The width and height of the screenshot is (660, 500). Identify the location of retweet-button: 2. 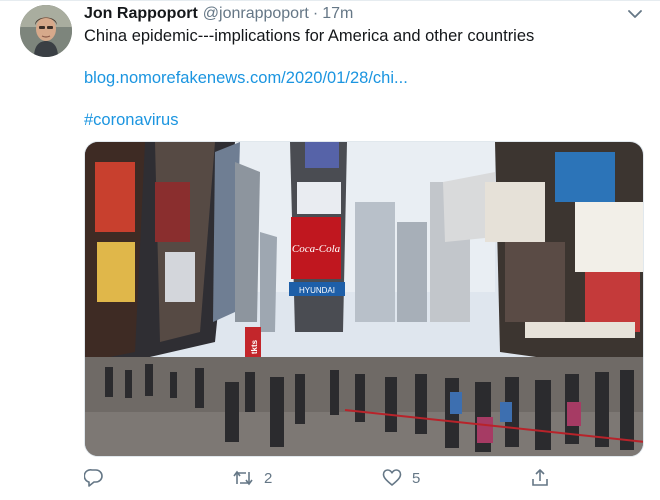
(252, 478).